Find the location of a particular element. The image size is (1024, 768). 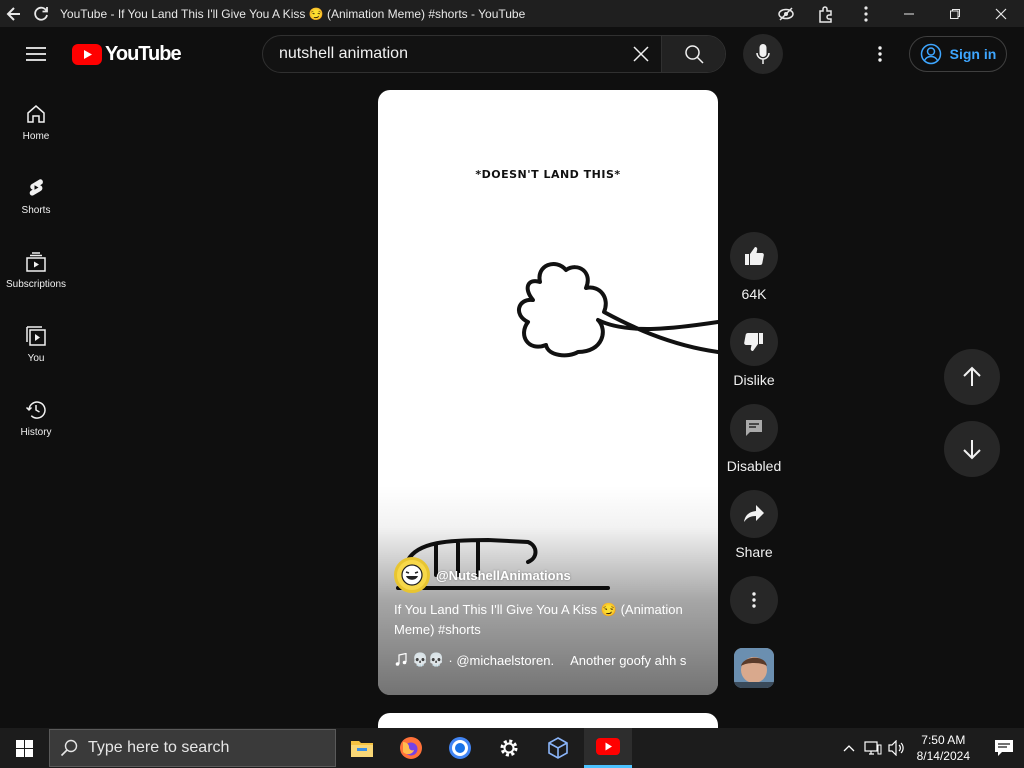

close-window-icon is located at coordinates (1001, 13).